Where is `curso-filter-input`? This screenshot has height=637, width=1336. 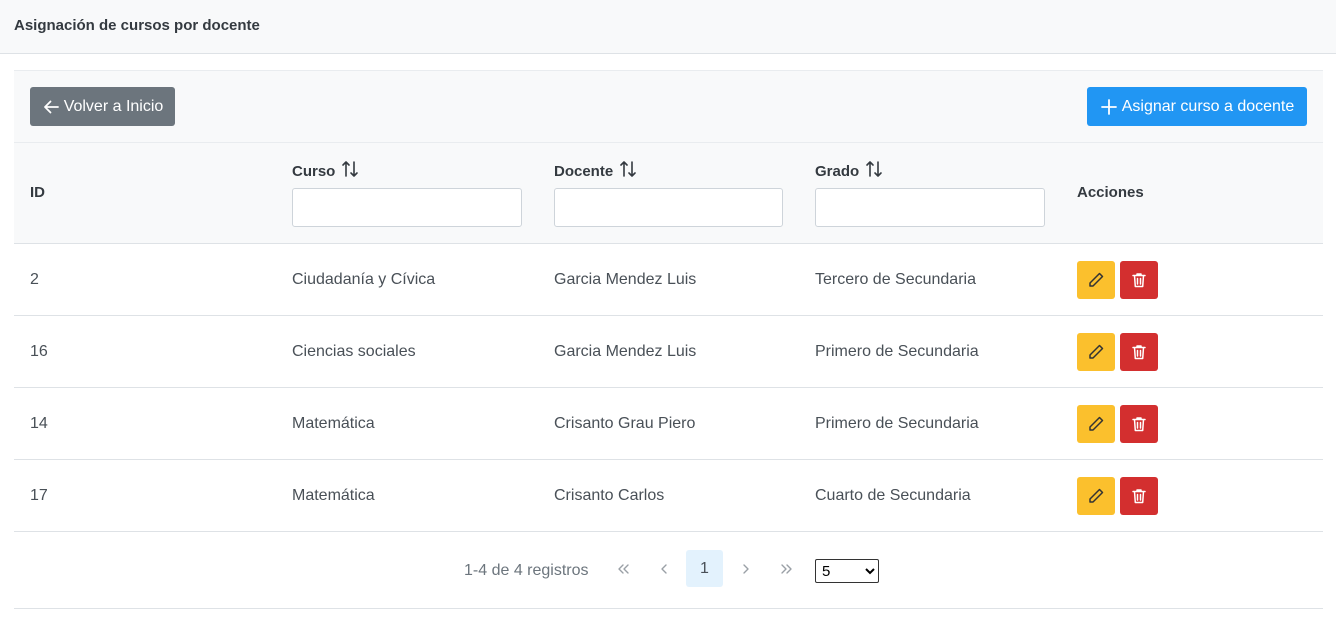 curso-filter-input is located at coordinates (407, 207).